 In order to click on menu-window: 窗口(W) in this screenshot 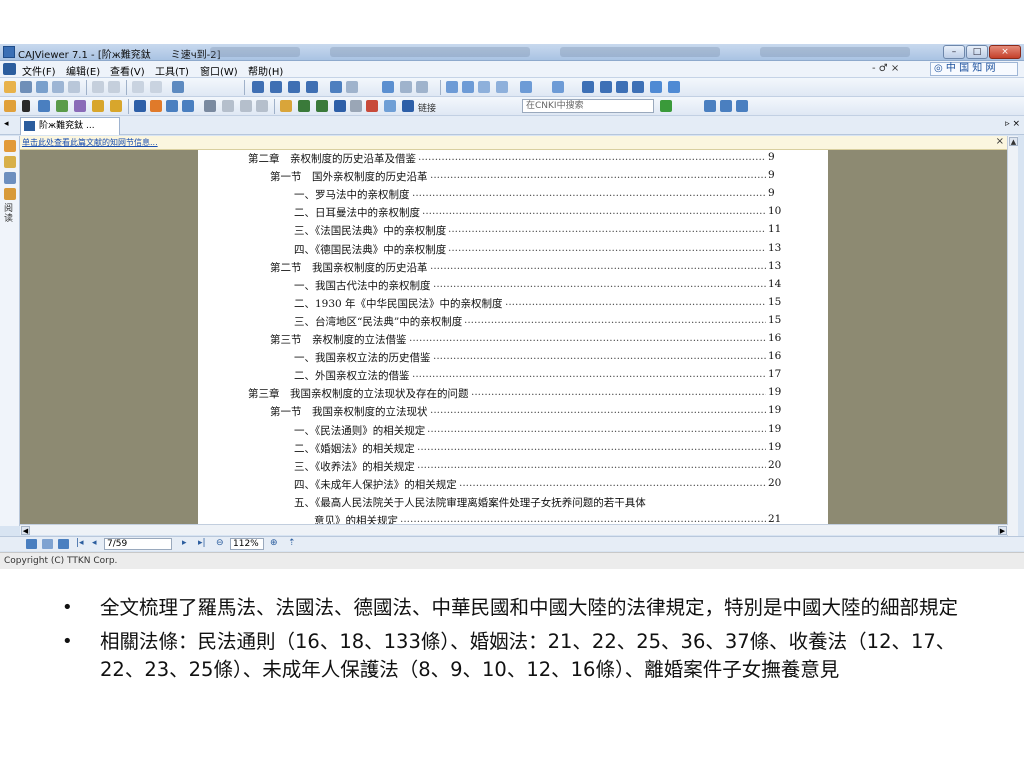, I will do `click(219, 70)`.